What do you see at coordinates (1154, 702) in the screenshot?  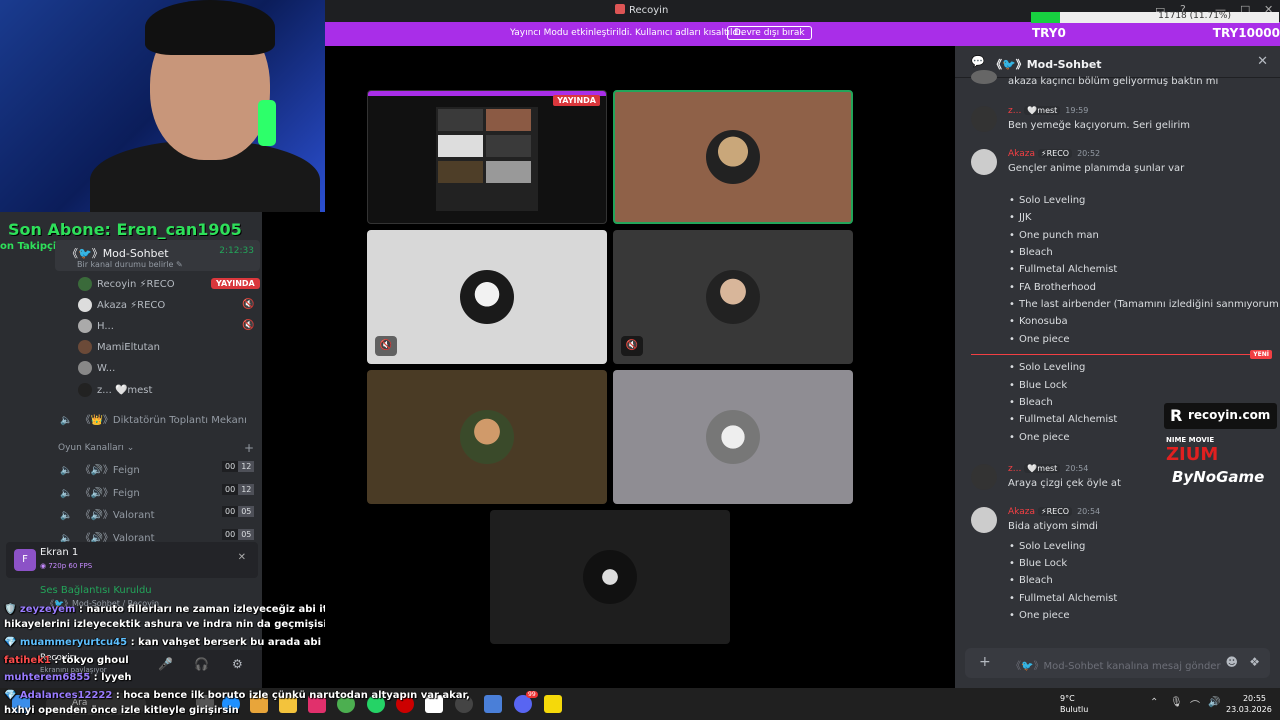 I see `chevron-up-icon: ⌃` at bounding box center [1154, 702].